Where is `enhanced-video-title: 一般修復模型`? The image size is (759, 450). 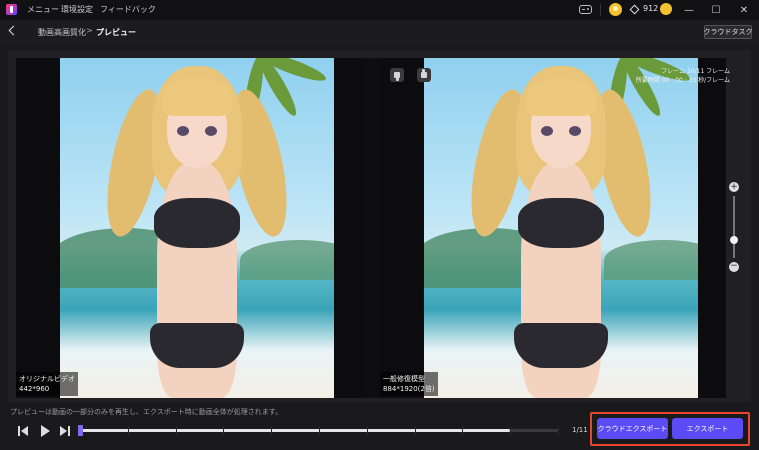 enhanced-video-title: 一般修復模型 is located at coordinates (404, 379).